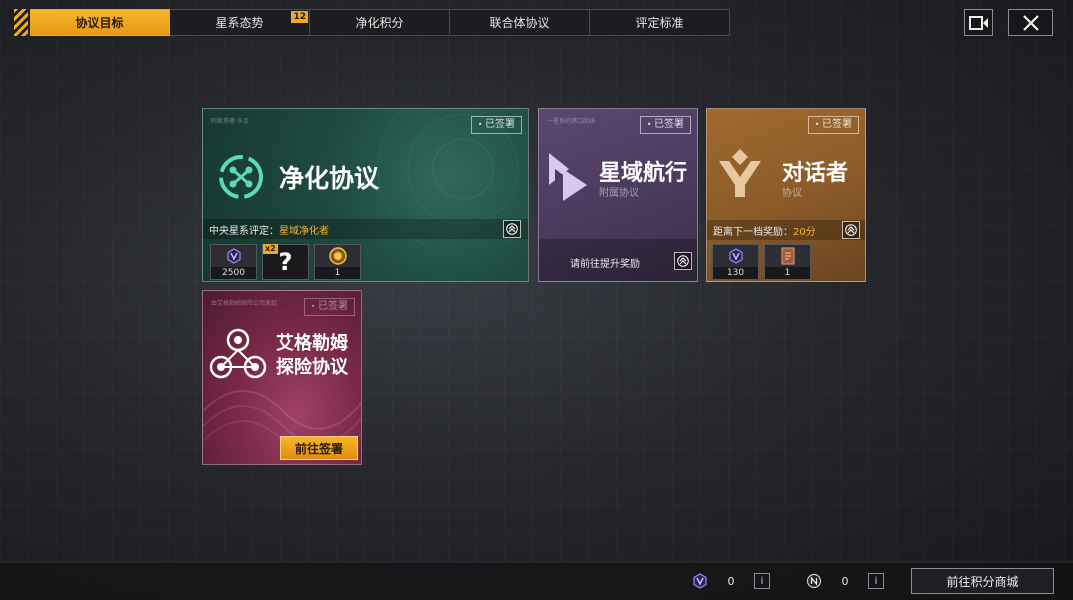 This screenshot has height=600, width=1073. Describe the element at coordinates (329, 178) in the screenshot. I see `card-title: 净化协议` at that location.